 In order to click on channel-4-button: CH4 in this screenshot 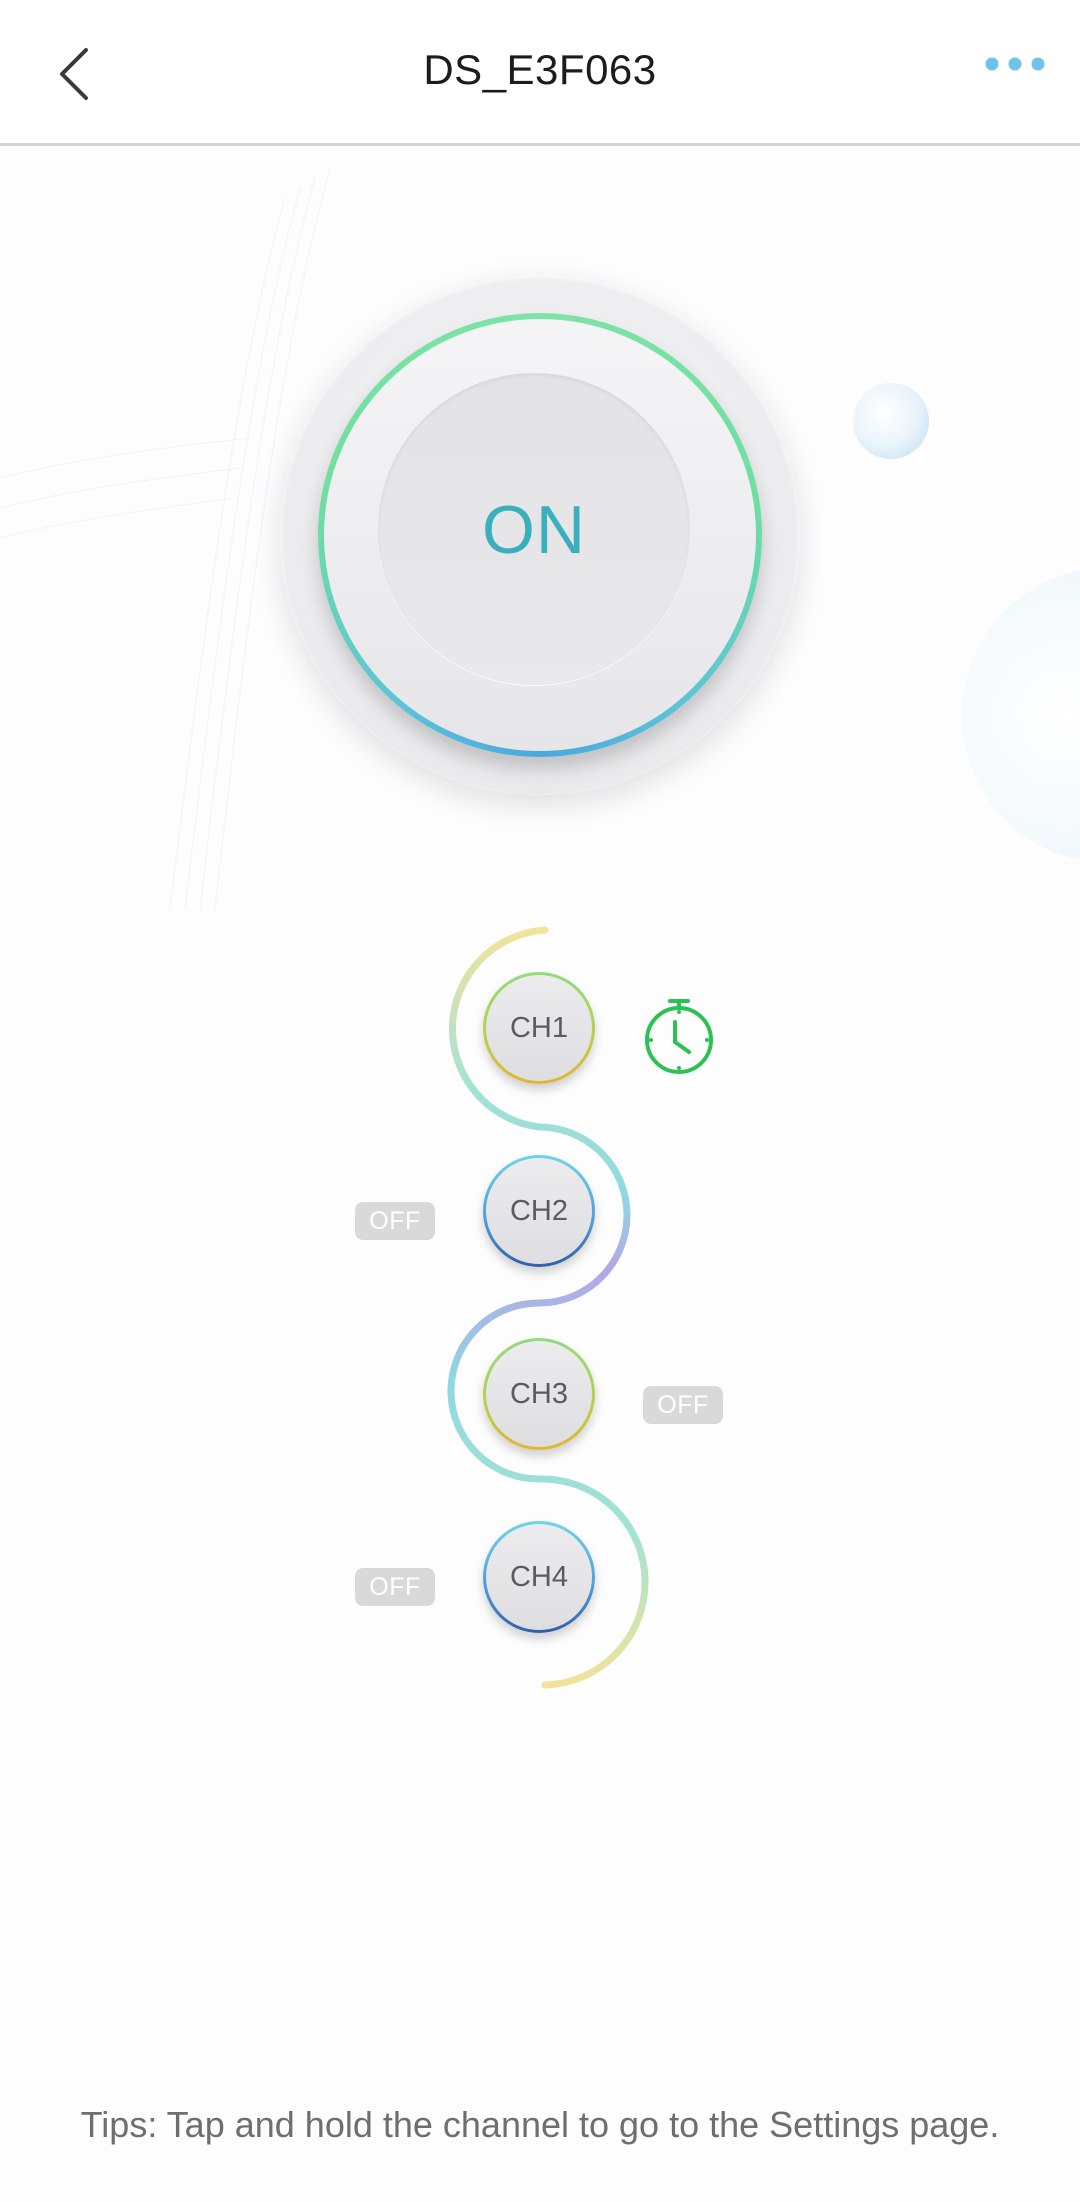, I will do `click(539, 1577)`.